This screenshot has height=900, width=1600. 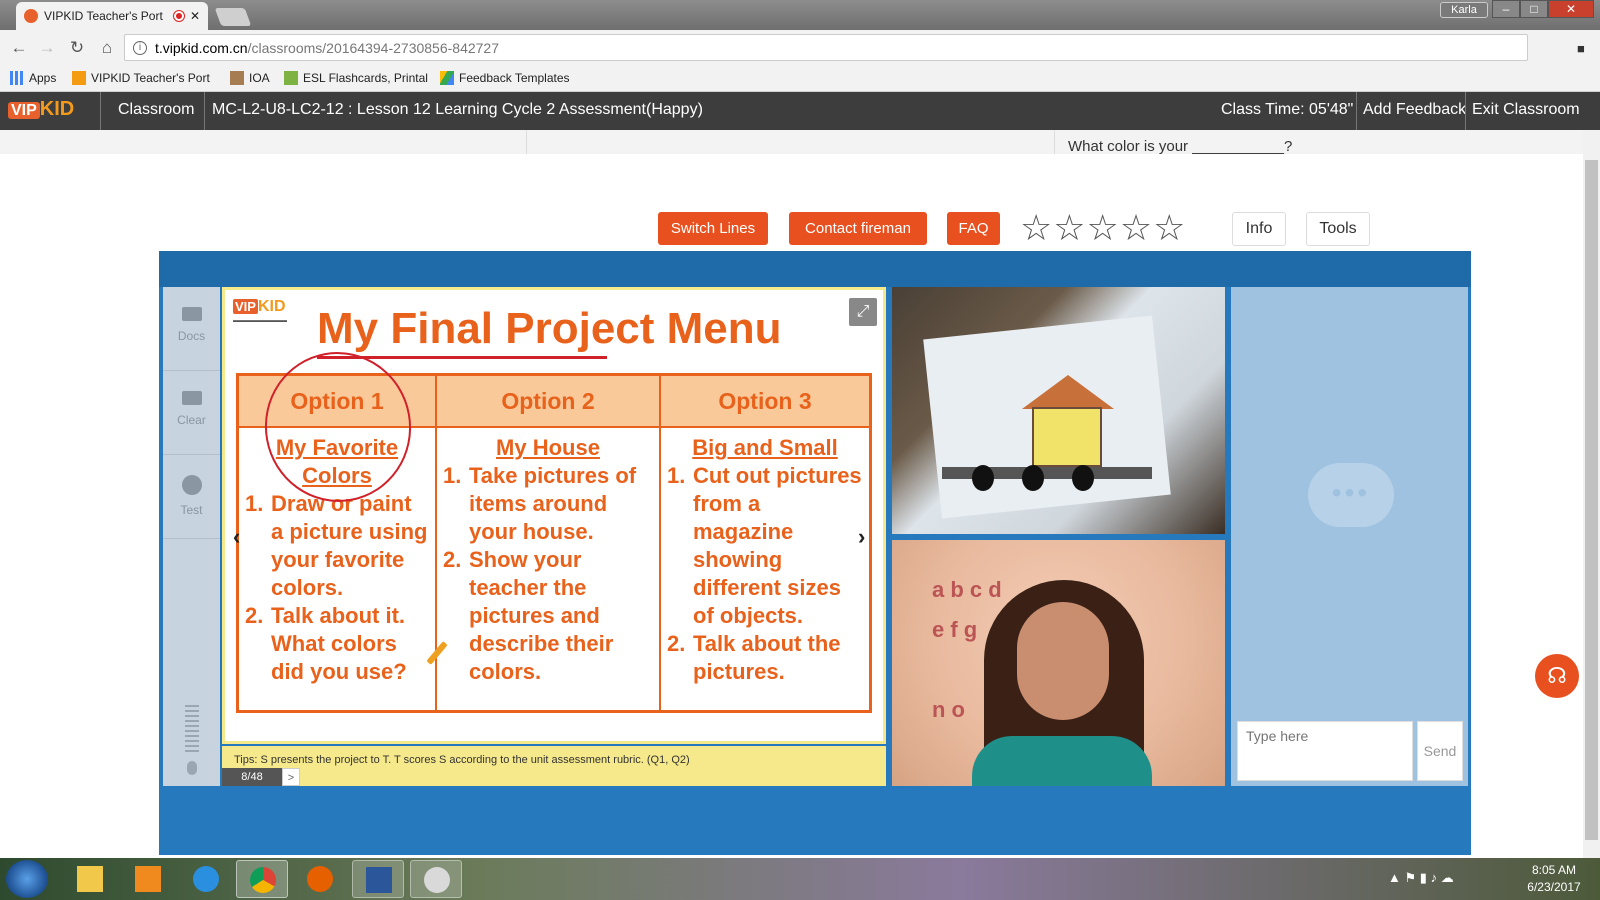 What do you see at coordinates (1447, 877) in the screenshot?
I see `cloud-icon: ☁` at bounding box center [1447, 877].